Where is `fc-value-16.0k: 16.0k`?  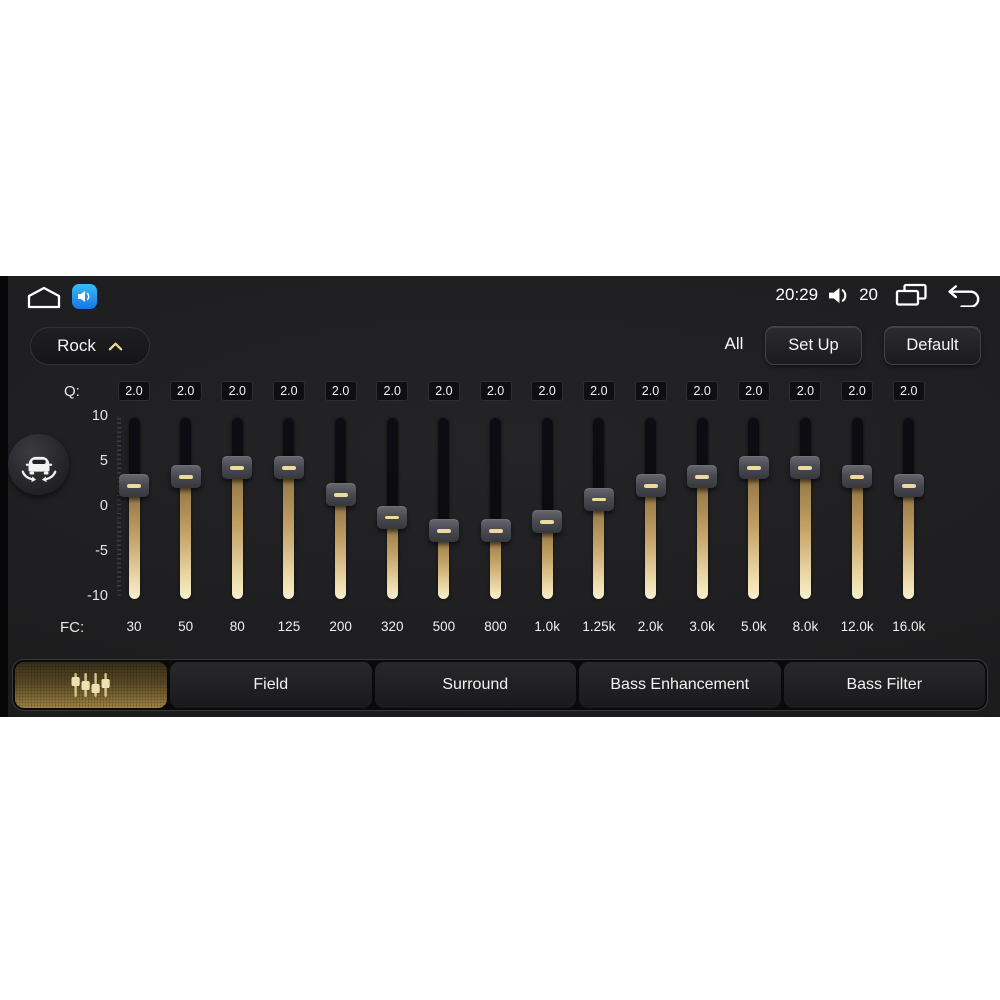
fc-value-16.0k: 16.0k is located at coordinates (909, 626).